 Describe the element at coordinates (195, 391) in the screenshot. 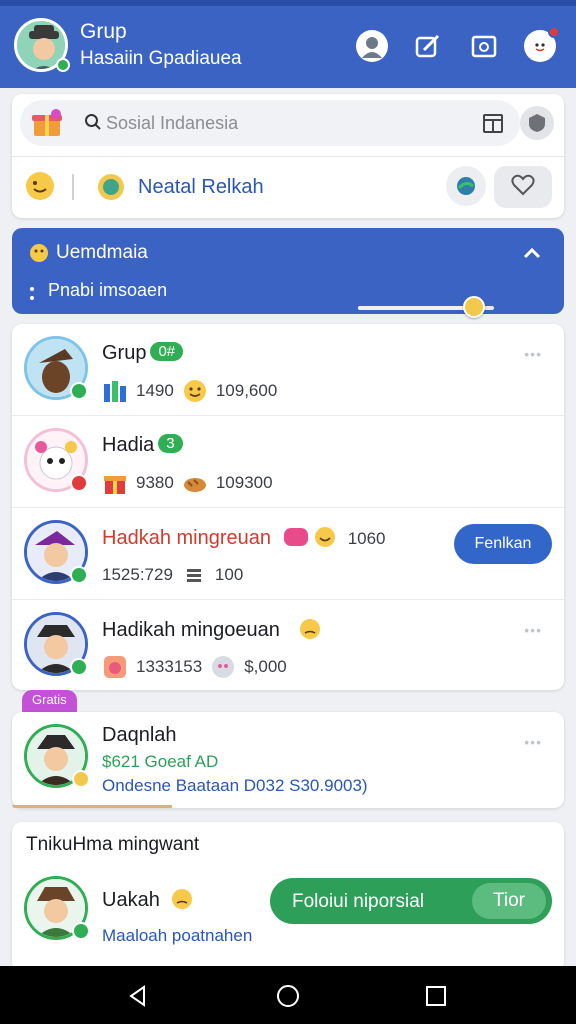

I see `smile-emoji-icon` at that location.